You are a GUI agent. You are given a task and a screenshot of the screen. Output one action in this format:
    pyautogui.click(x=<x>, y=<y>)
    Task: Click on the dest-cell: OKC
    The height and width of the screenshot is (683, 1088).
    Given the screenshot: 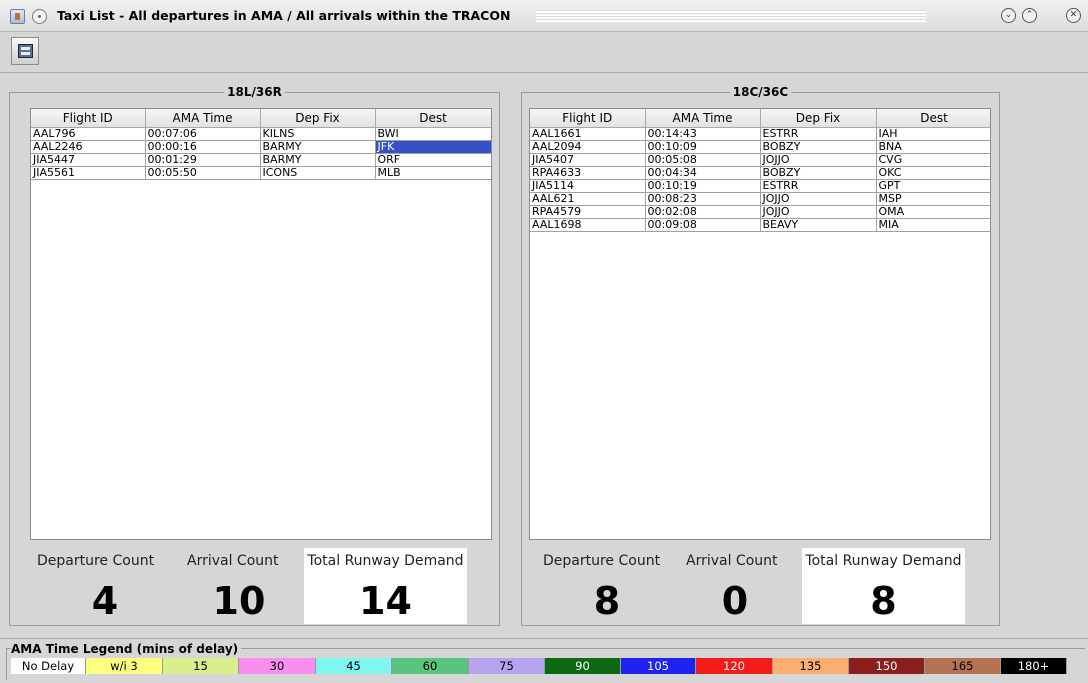 What is the action you would take?
    pyautogui.click(x=933, y=173)
    